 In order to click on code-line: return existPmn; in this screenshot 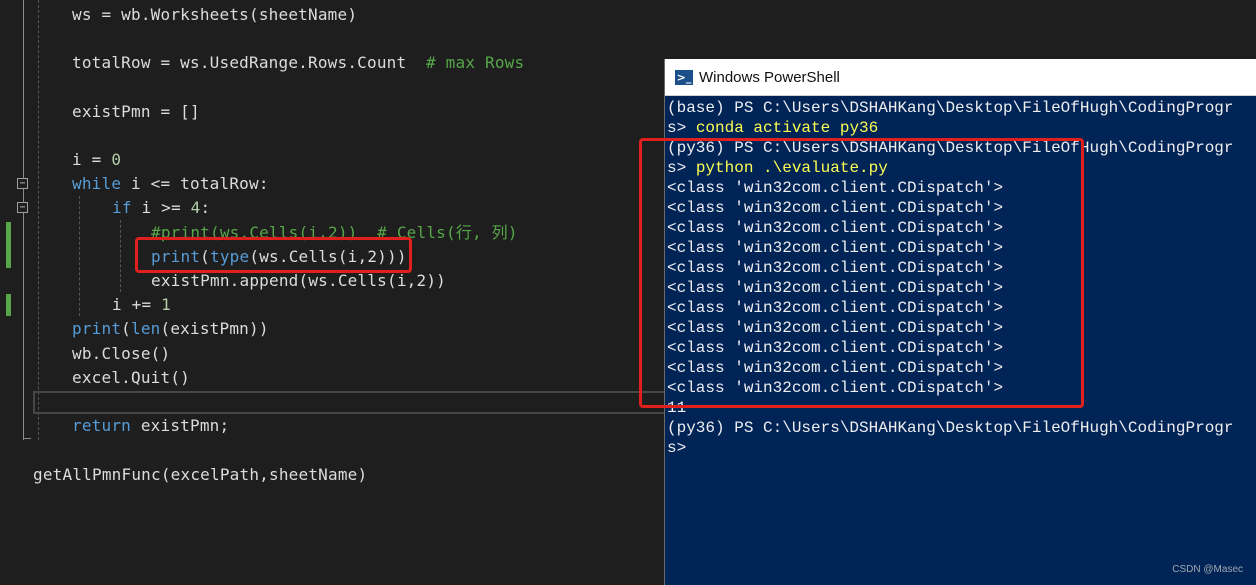, I will do `click(151, 425)`.